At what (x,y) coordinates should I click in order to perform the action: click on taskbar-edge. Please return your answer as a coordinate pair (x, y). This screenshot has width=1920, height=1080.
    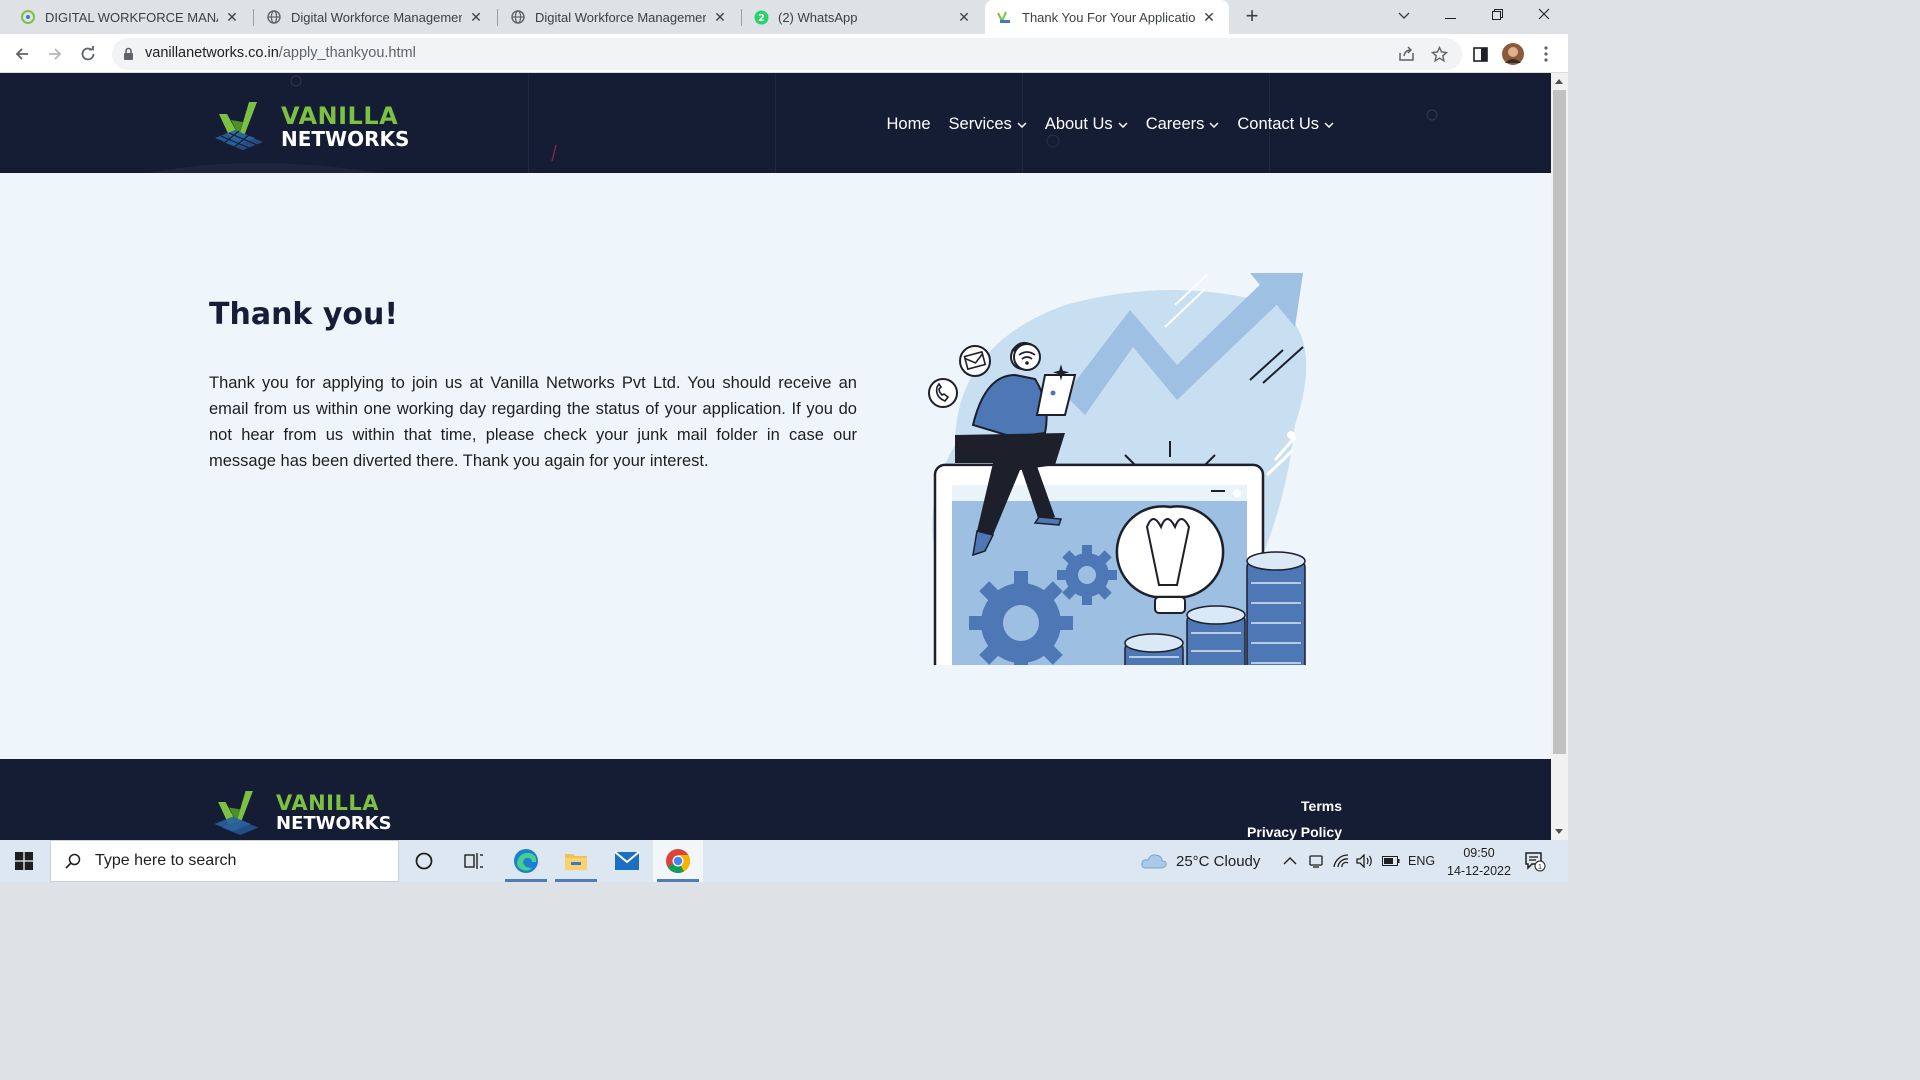
    Looking at the image, I should click on (526, 861).